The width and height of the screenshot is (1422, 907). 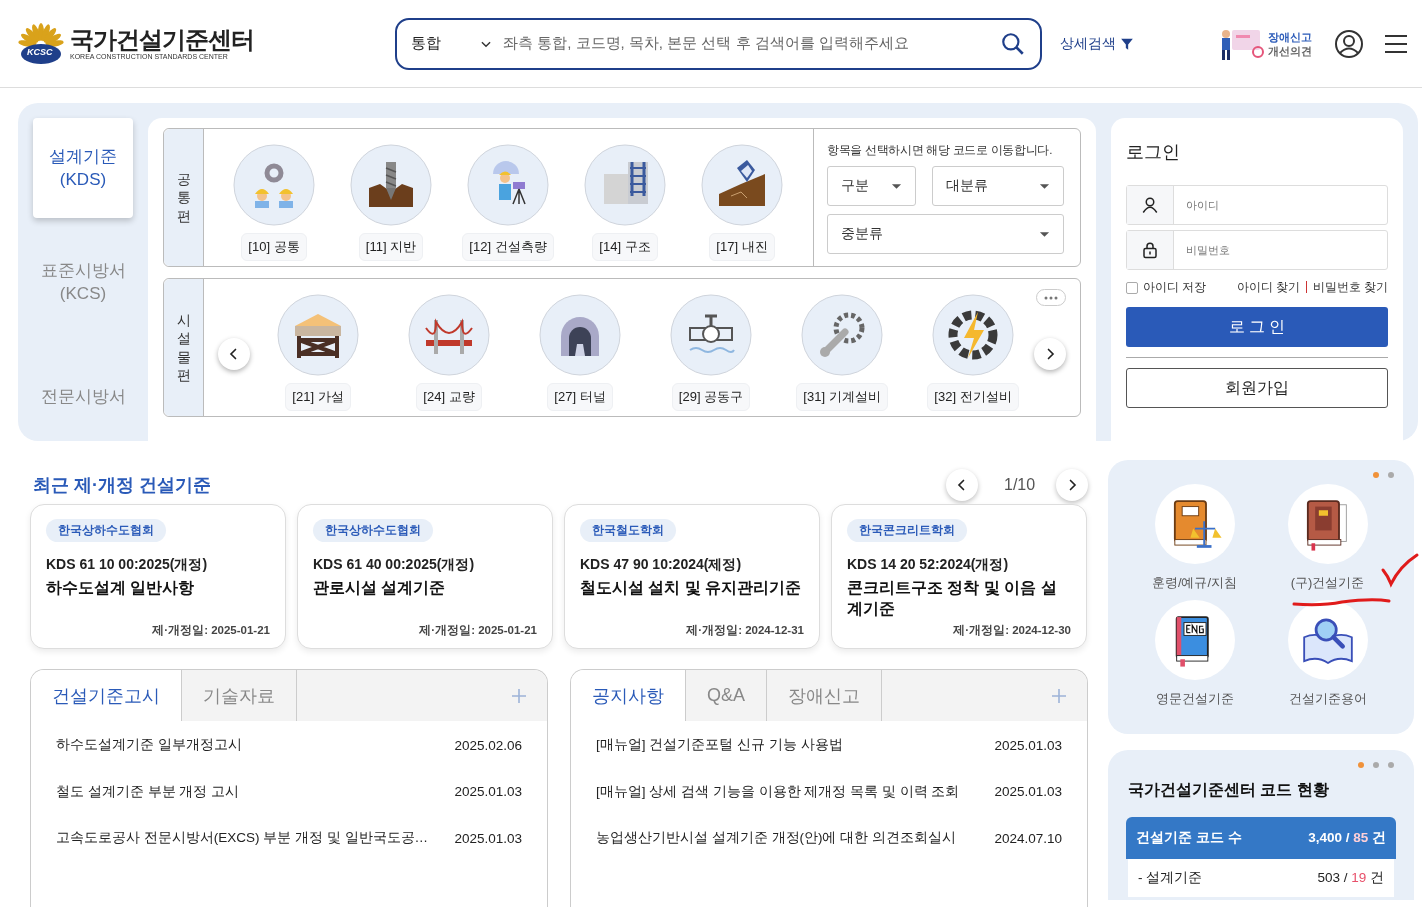 What do you see at coordinates (1028, 745) in the screenshot?
I see `post-date: 2025.01.03` at bounding box center [1028, 745].